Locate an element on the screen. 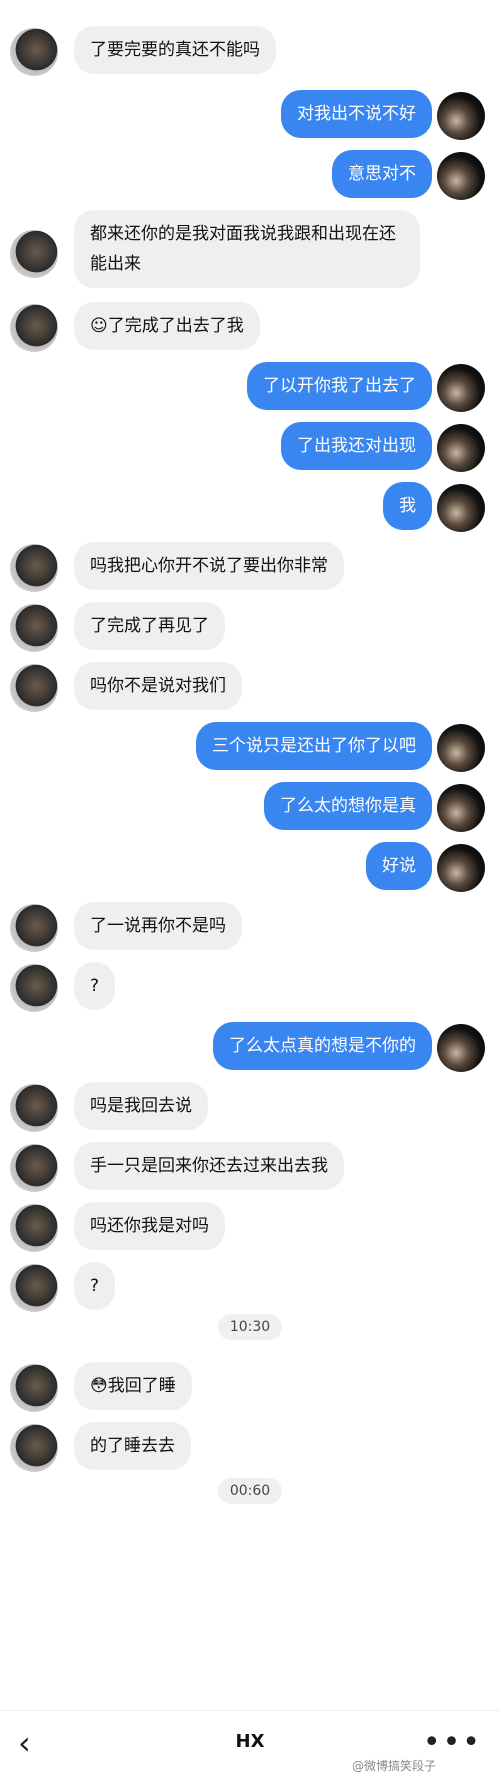  message-row: 吗还你我是对吗 is located at coordinates (250, 1230).